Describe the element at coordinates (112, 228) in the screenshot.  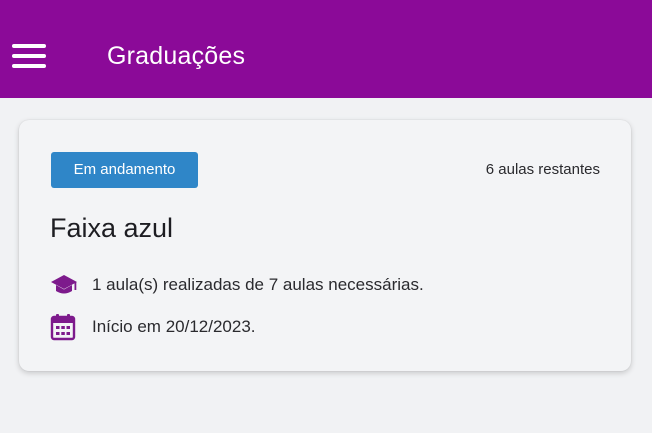
I see `belt-name: Faixa azul` at that location.